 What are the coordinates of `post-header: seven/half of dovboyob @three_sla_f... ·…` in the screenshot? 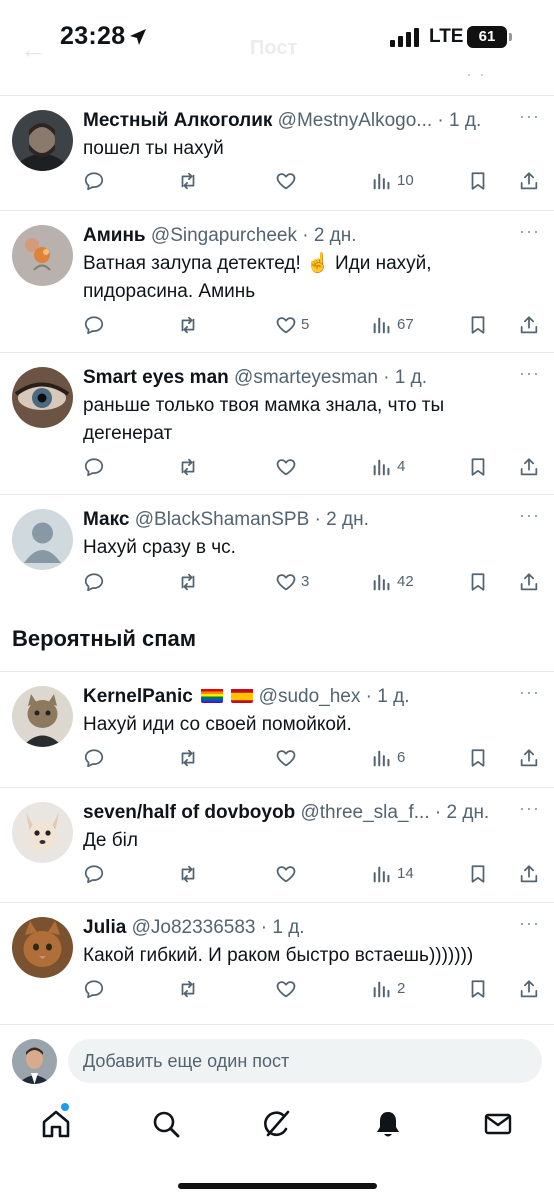 It's located at (296, 813).